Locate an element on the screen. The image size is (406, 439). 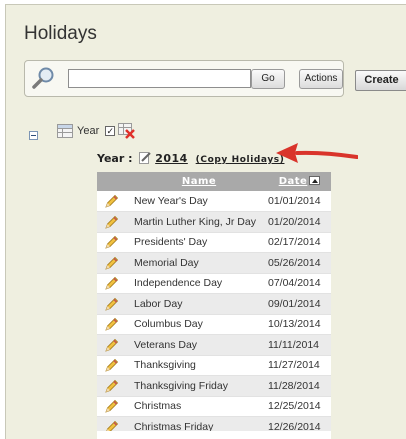
table-row: Thanksgiving Friday 11/28/2014 is located at coordinates (214, 386).